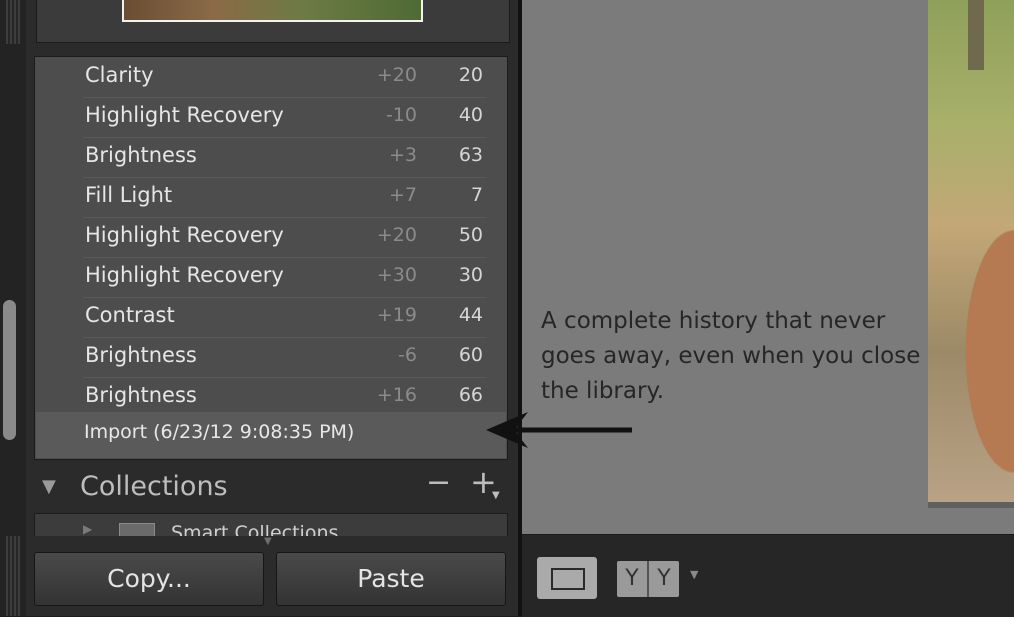 The width and height of the screenshot is (1014, 617). What do you see at coordinates (87, 529) in the screenshot?
I see `disclosure-arrow-icon: ▶` at bounding box center [87, 529].